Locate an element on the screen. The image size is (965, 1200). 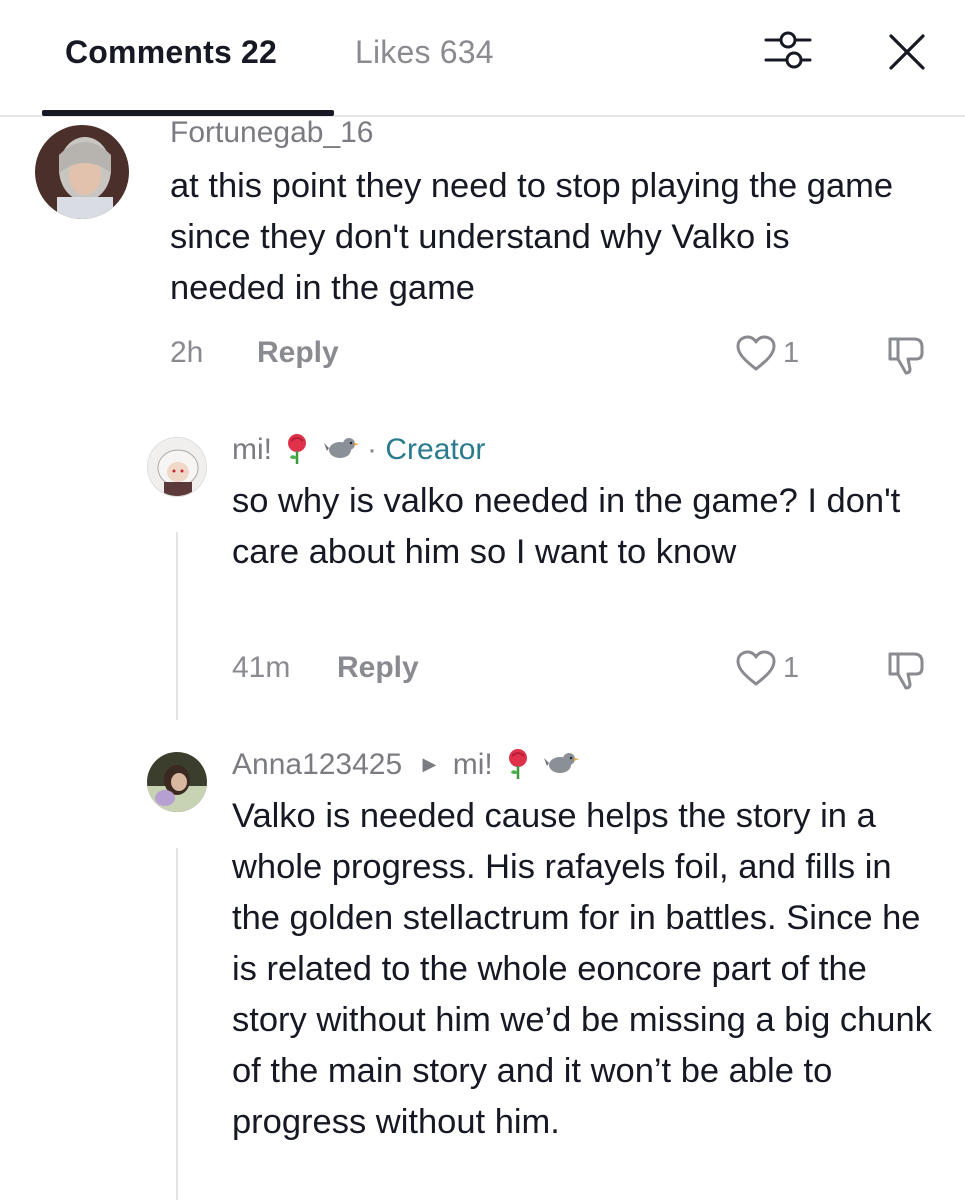
comment-time: 2h is located at coordinates (187, 352).